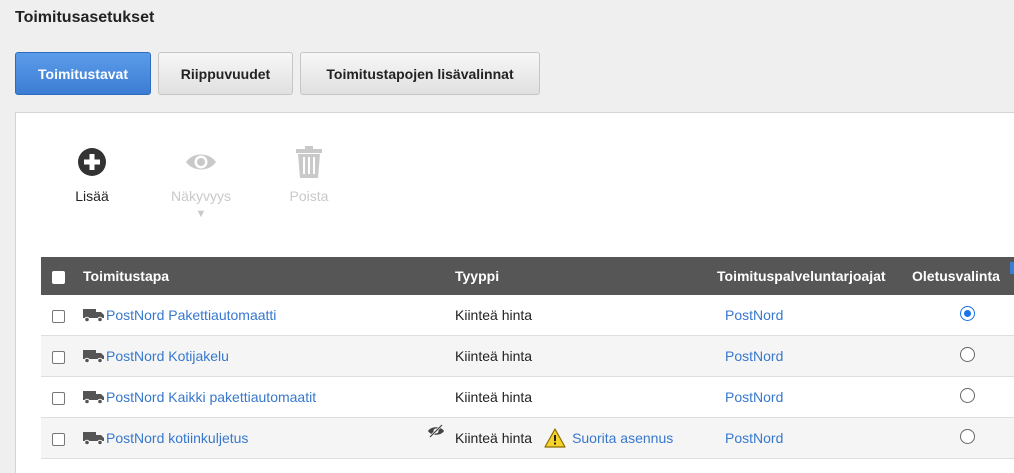 The image size is (1014, 473). I want to click on warning-icon, so click(555, 438).